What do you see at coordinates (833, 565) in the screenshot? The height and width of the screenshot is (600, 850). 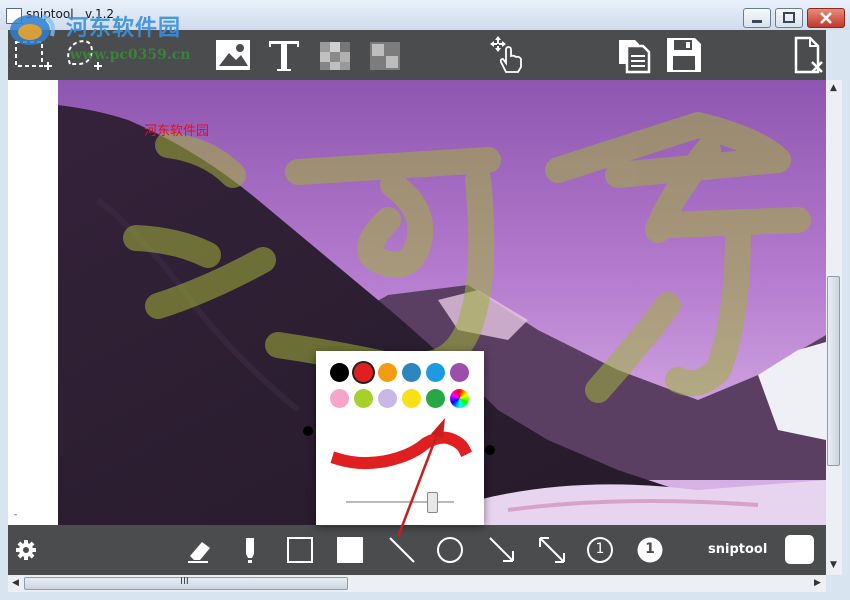 I see `scroll-down-arrow-icon: ▼` at bounding box center [833, 565].